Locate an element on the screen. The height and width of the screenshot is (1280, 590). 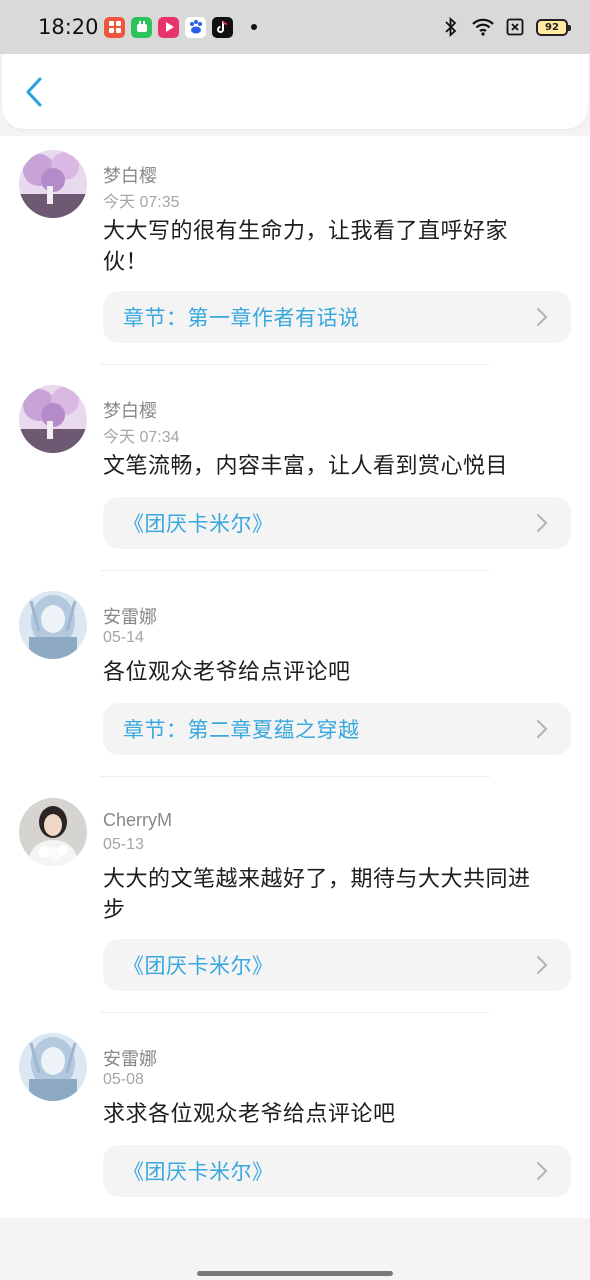
back-button is located at coordinates (34, 92).